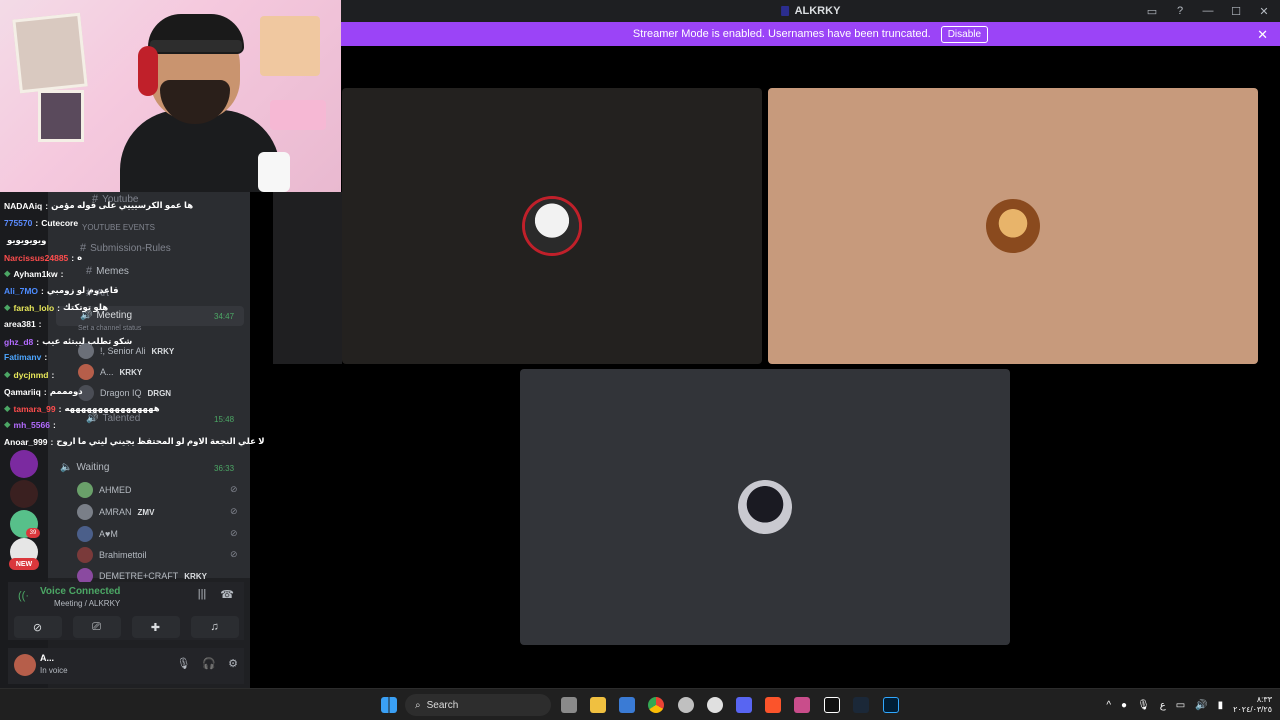 Image resolution: width=1280 pixels, height=720 pixels. Describe the element at coordinates (773, 705) in the screenshot. I see `brave-icon` at that location.